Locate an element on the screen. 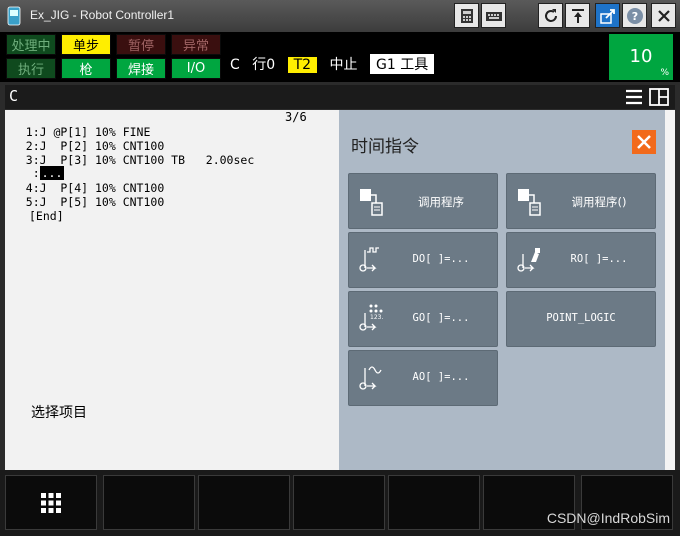 Image resolution: width=680 pixels, height=536 pixels. digital-output-icon is located at coordinates (369, 259).